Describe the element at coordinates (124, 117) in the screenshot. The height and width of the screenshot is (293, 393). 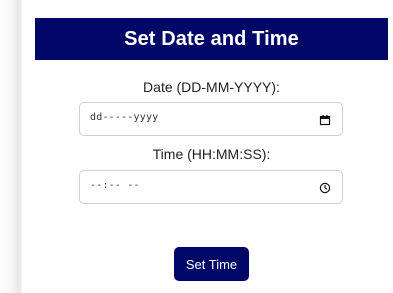
I see `date-input-value: dd-----yyyy` at that location.